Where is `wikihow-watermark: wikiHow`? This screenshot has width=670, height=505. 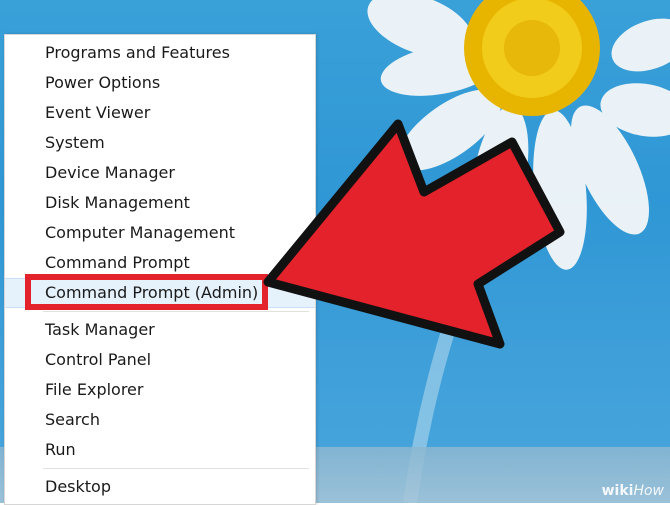 wikihow-watermark: wikiHow is located at coordinates (633, 491).